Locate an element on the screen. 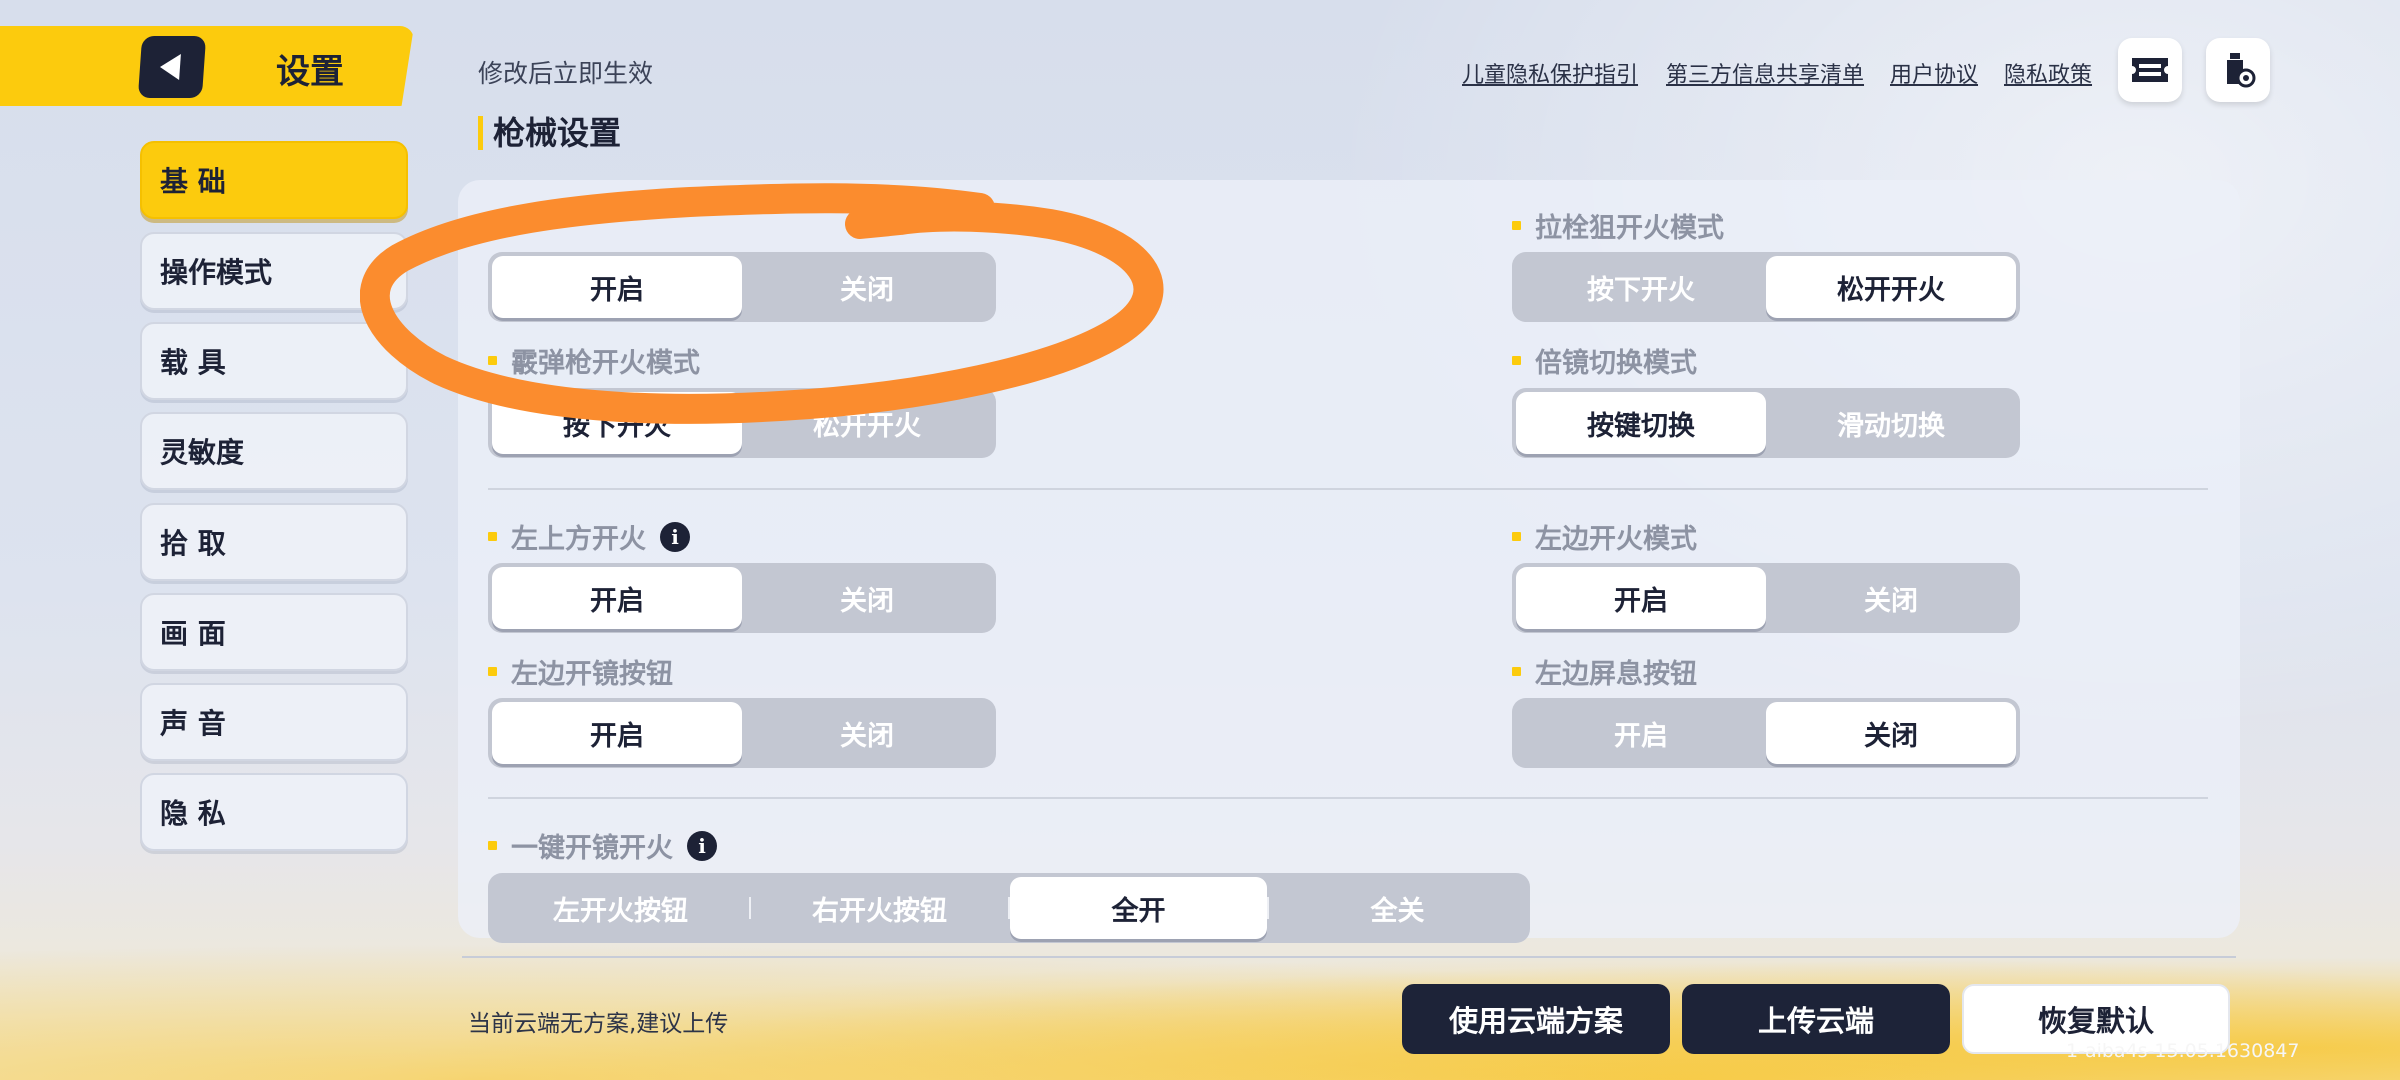 This screenshot has width=2400, height=1080. scope-switch-mode-toggle: 按键切换 滑动切换 is located at coordinates (1766, 423).